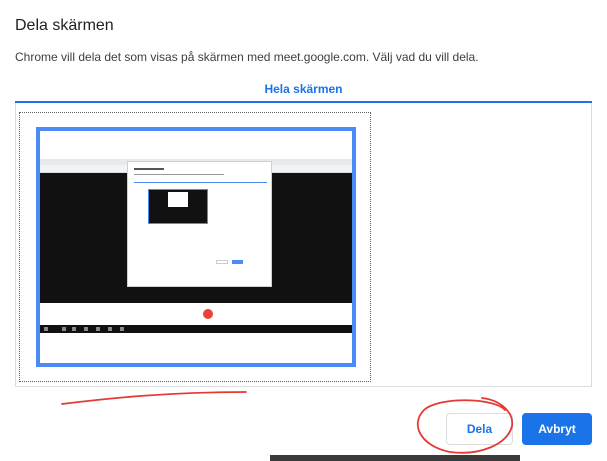 This screenshot has width=607, height=461. Describe the element at coordinates (222, 262) in the screenshot. I see `thumbnail-nested-share-button` at that location.